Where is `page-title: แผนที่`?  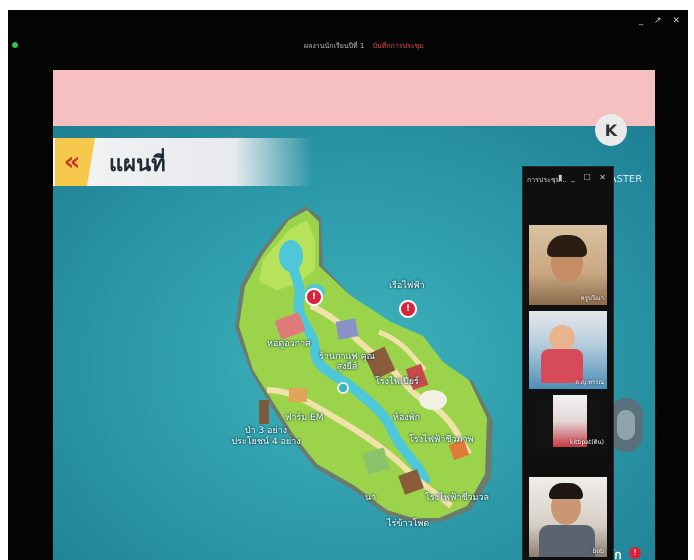
page-title: แผนที่ is located at coordinates (137, 164).